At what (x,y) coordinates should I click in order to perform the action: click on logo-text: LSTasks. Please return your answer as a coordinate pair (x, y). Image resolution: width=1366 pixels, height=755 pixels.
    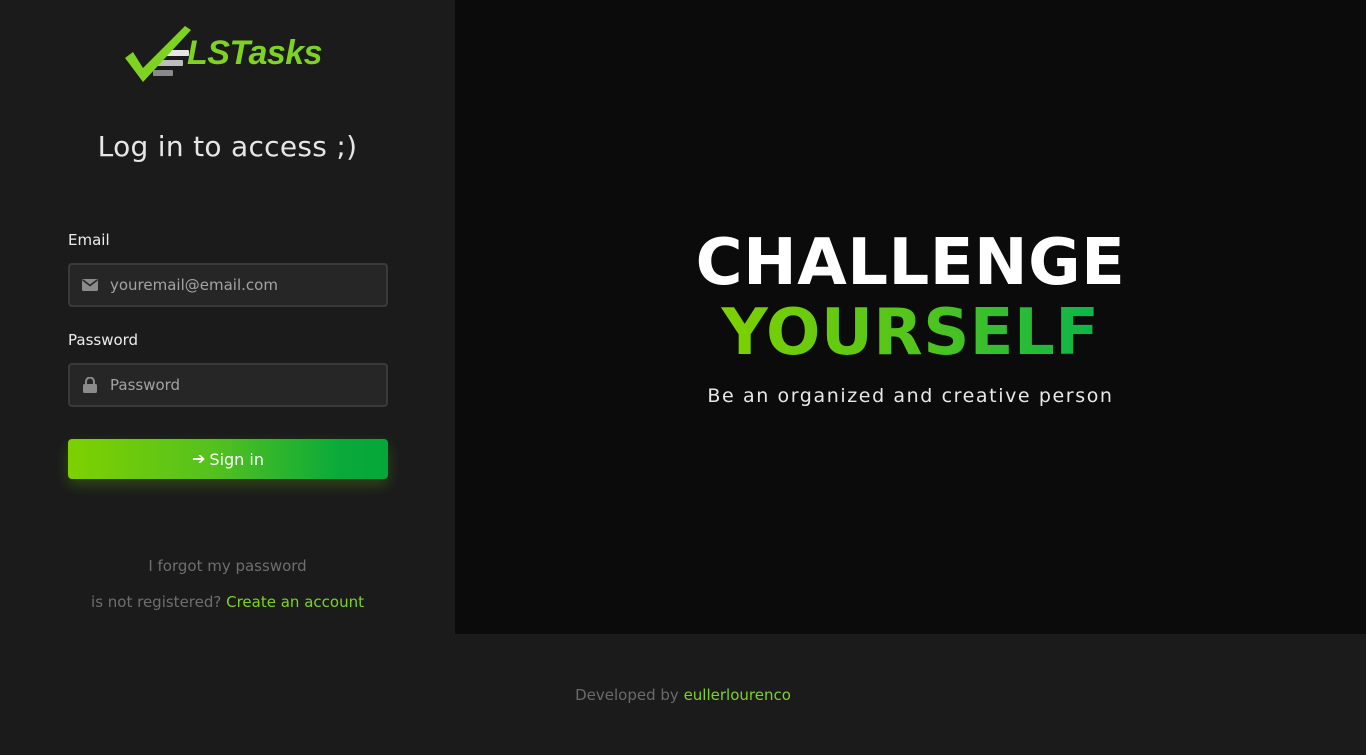
    Looking at the image, I should click on (255, 53).